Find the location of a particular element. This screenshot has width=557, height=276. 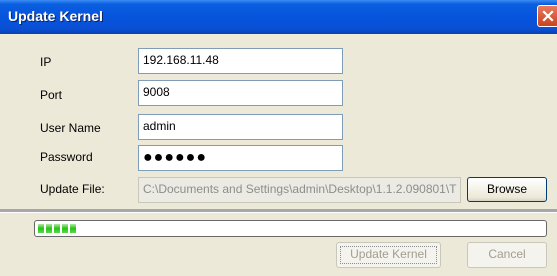

password-field: ●●●●●● is located at coordinates (240, 158).